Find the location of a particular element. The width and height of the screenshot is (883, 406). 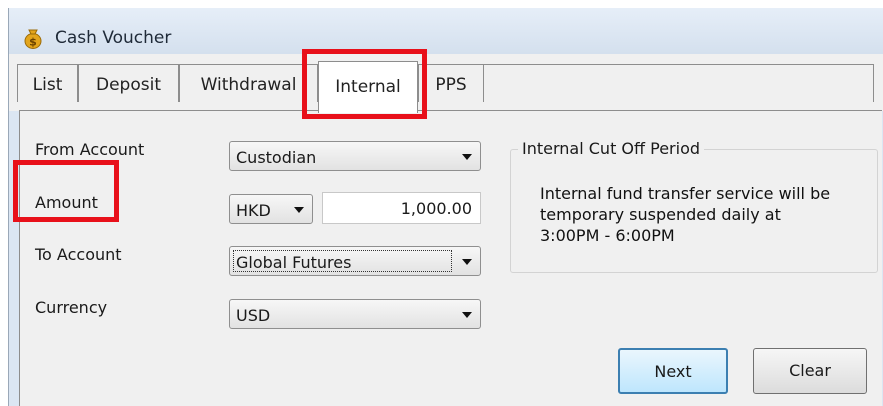

notice-line: temporary suspended daily at is located at coordinates (660, 214).